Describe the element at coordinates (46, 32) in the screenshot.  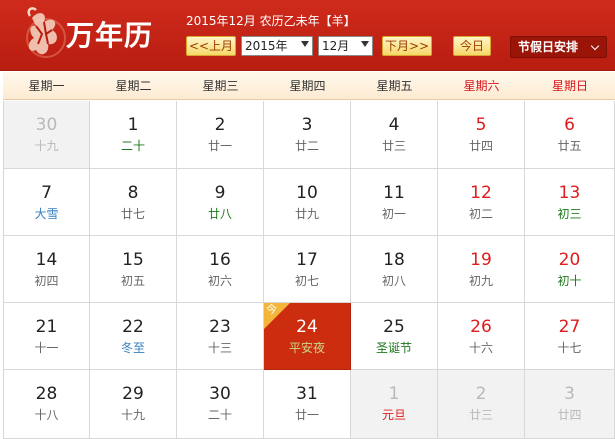
I see `goat-logo-icon` at that location.